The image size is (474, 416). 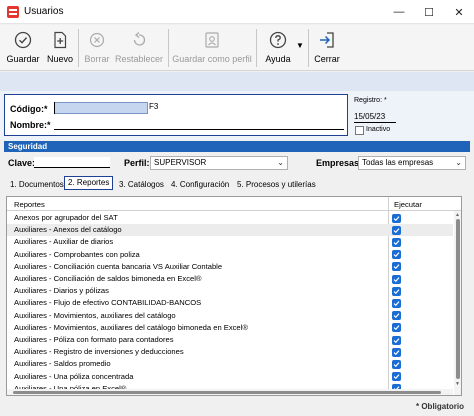 I want to click on perfil-select: SUPERVISOR ⌄, so click(x=219, y=163).